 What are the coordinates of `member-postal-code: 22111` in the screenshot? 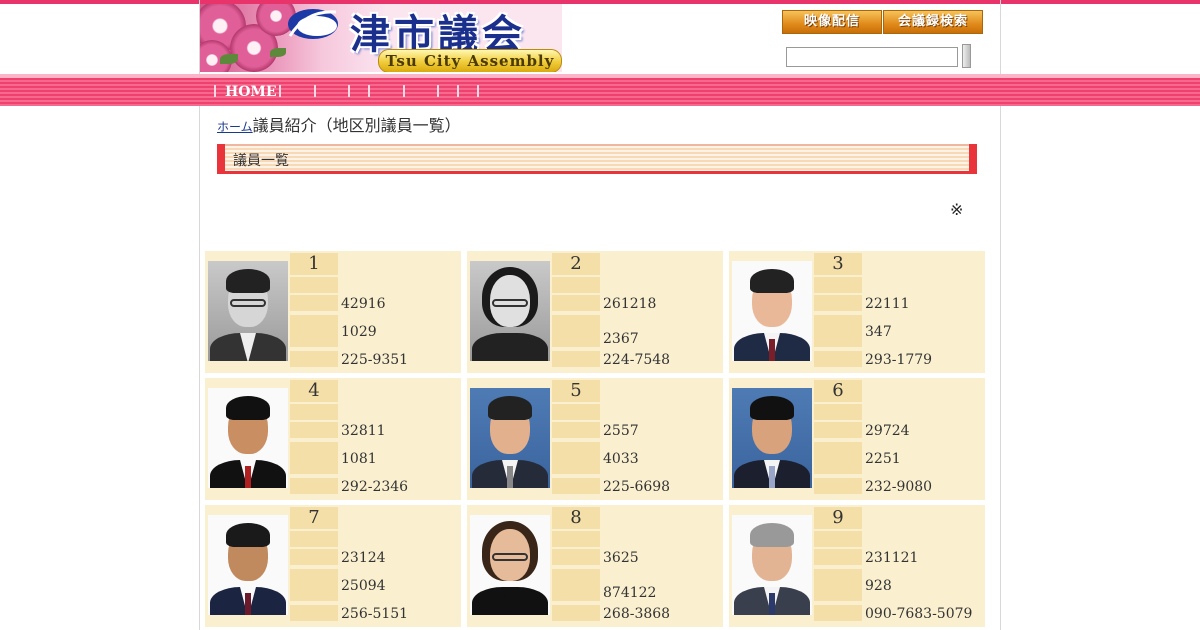 It's located at (887, 304).